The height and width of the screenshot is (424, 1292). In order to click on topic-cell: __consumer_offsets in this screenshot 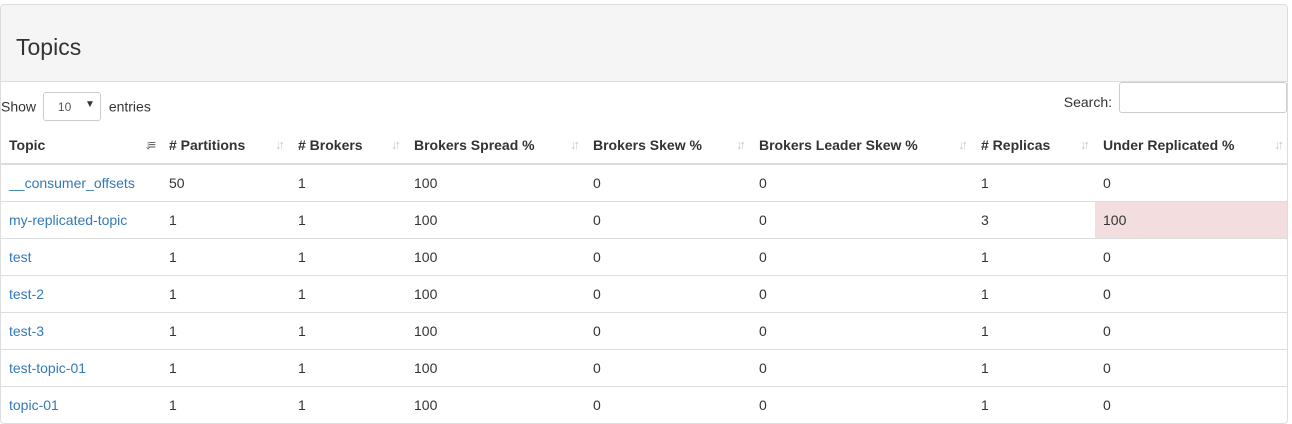, I will do `click(81, 182)`.